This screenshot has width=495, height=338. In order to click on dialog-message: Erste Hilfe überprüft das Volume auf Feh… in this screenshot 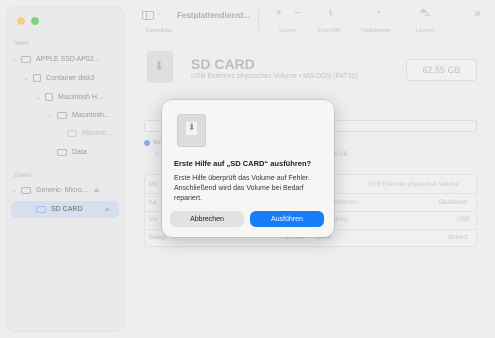, I will do `click(242, 188)`.